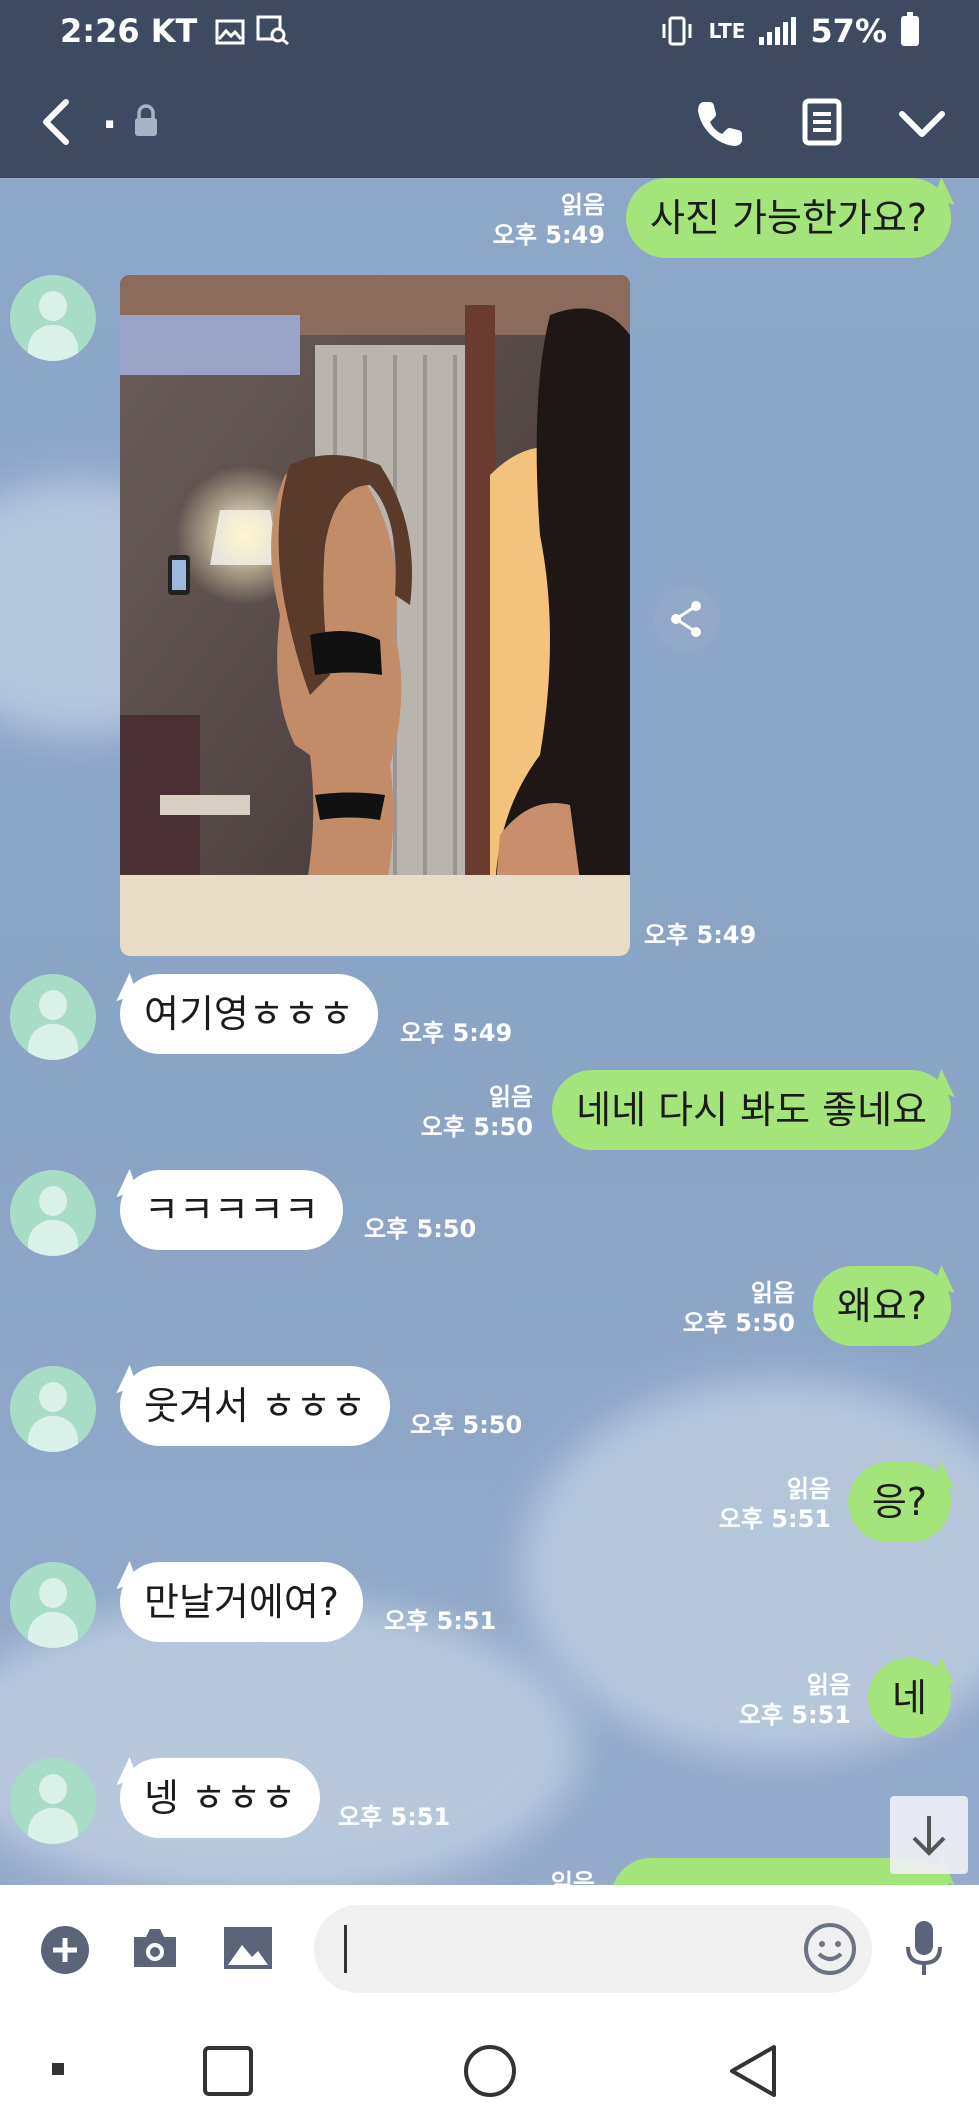 This screenshot has height=2123, width=979. I want to click on message-text: 넹 ㅎㅎㅎ, so click(220, 1798).